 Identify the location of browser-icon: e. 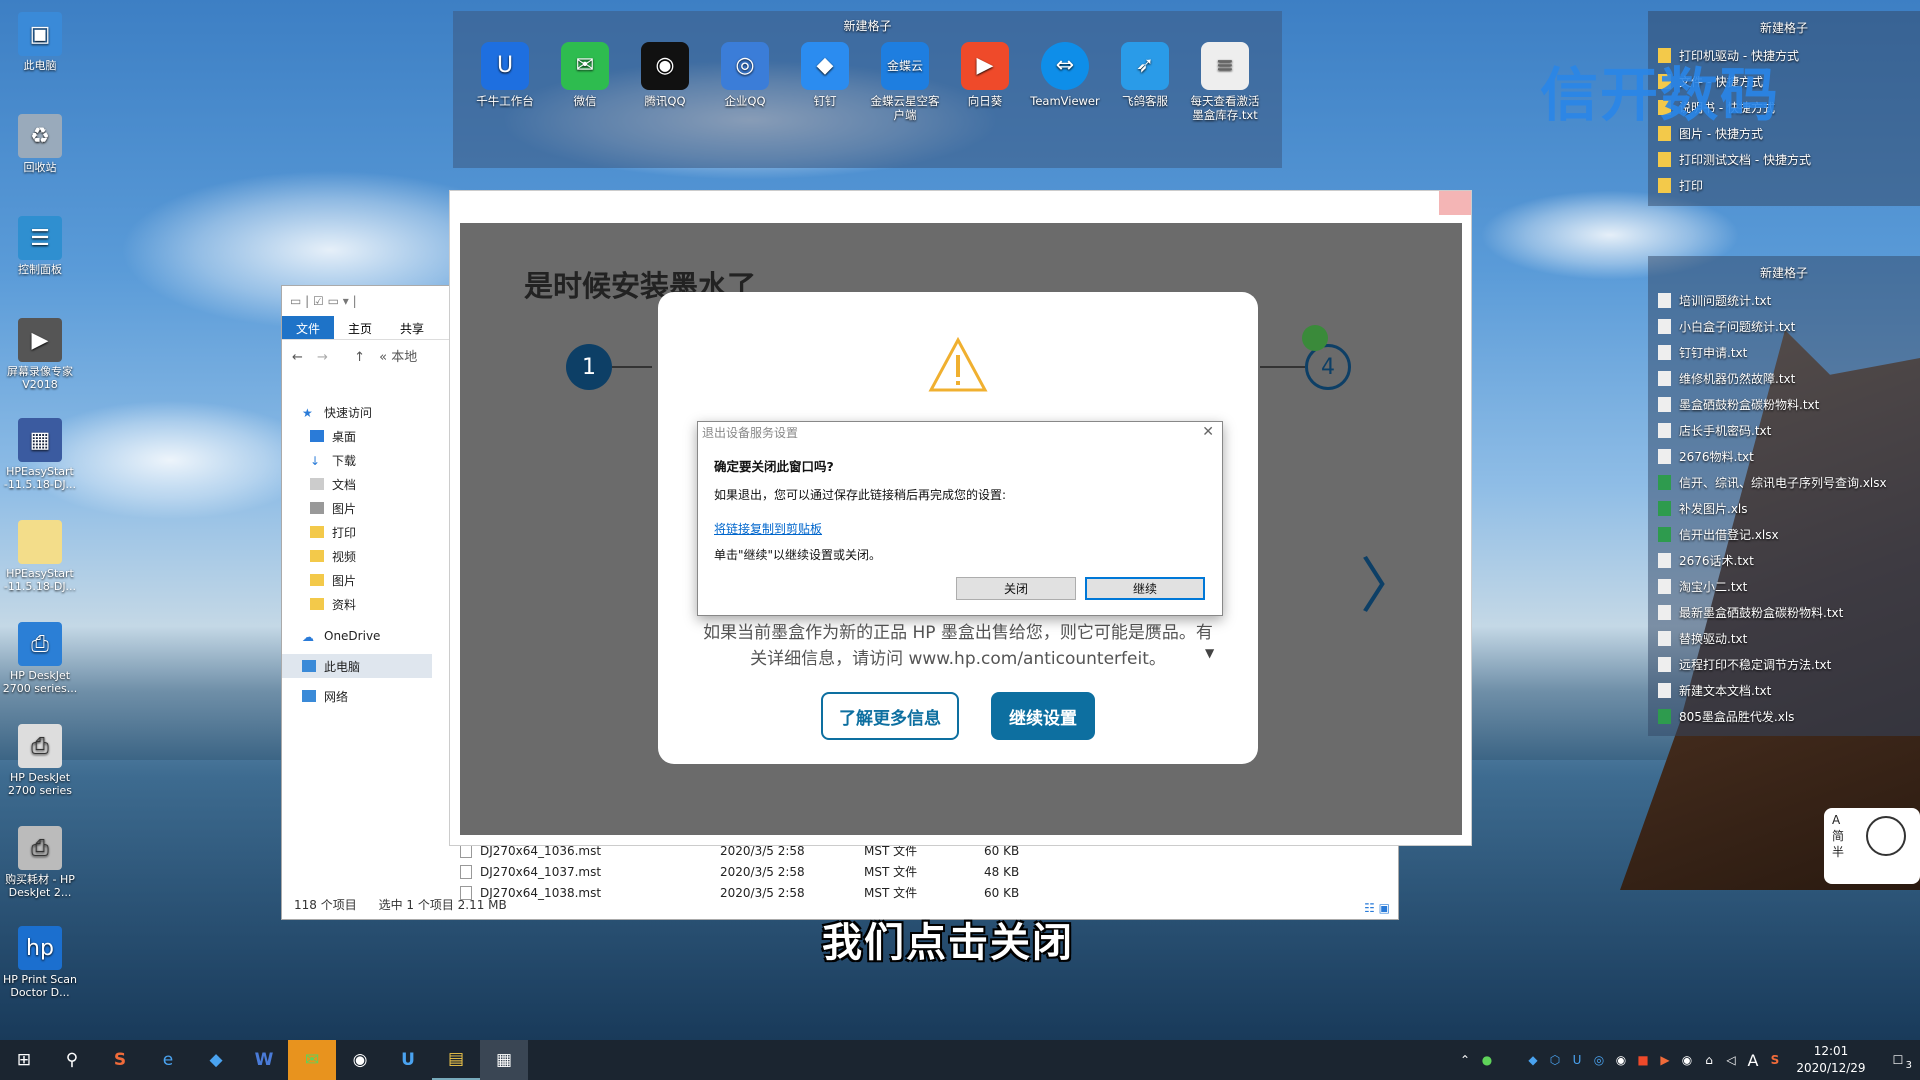
(168, 1060).